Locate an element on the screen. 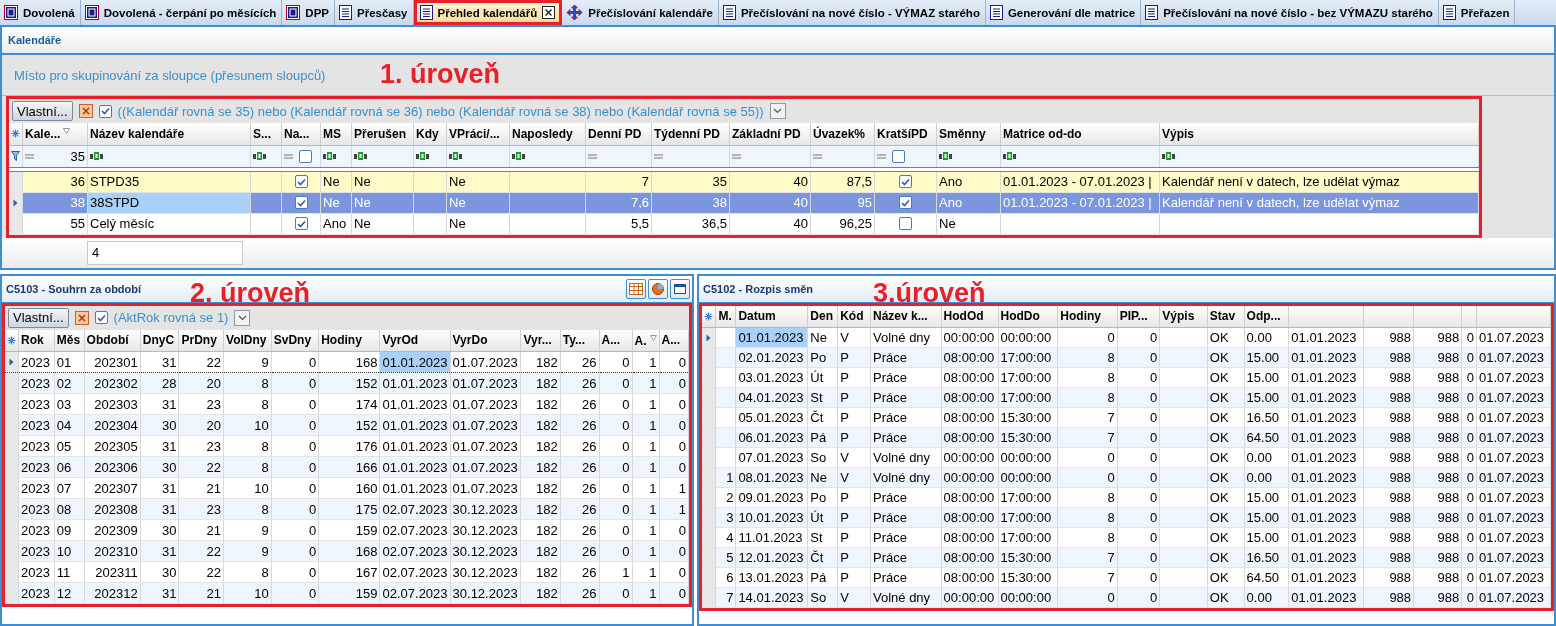 This screenshot has width=1556, height=626. column-header: Rok is located at coordinates (36, 340).